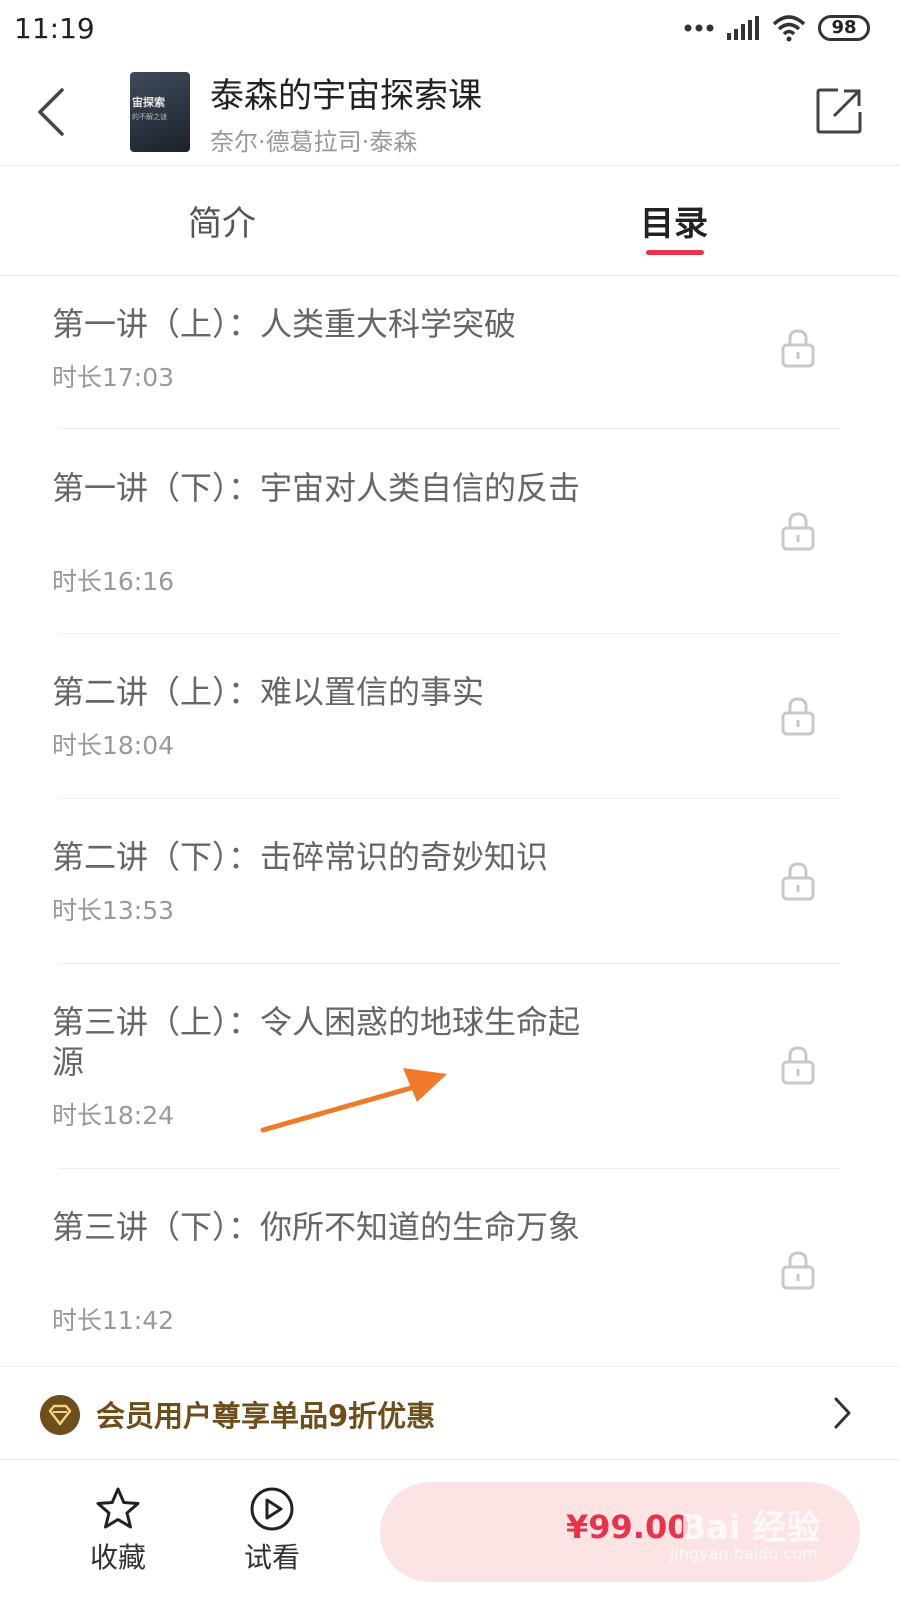  Describe the element at coordinates (113, 581) in the screenshot. I see `lesson-duration: 时长16:16` at that location.